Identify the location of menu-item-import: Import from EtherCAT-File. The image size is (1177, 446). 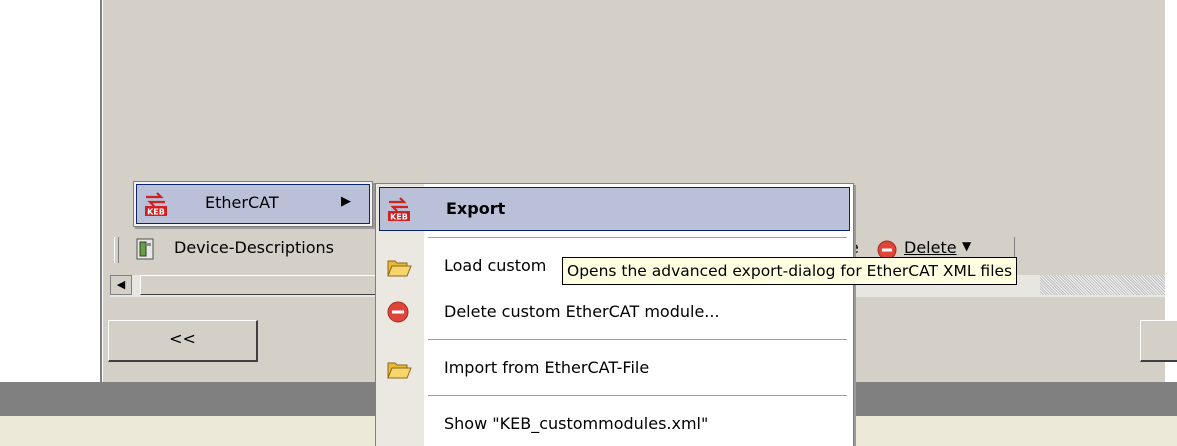
(614, 368).